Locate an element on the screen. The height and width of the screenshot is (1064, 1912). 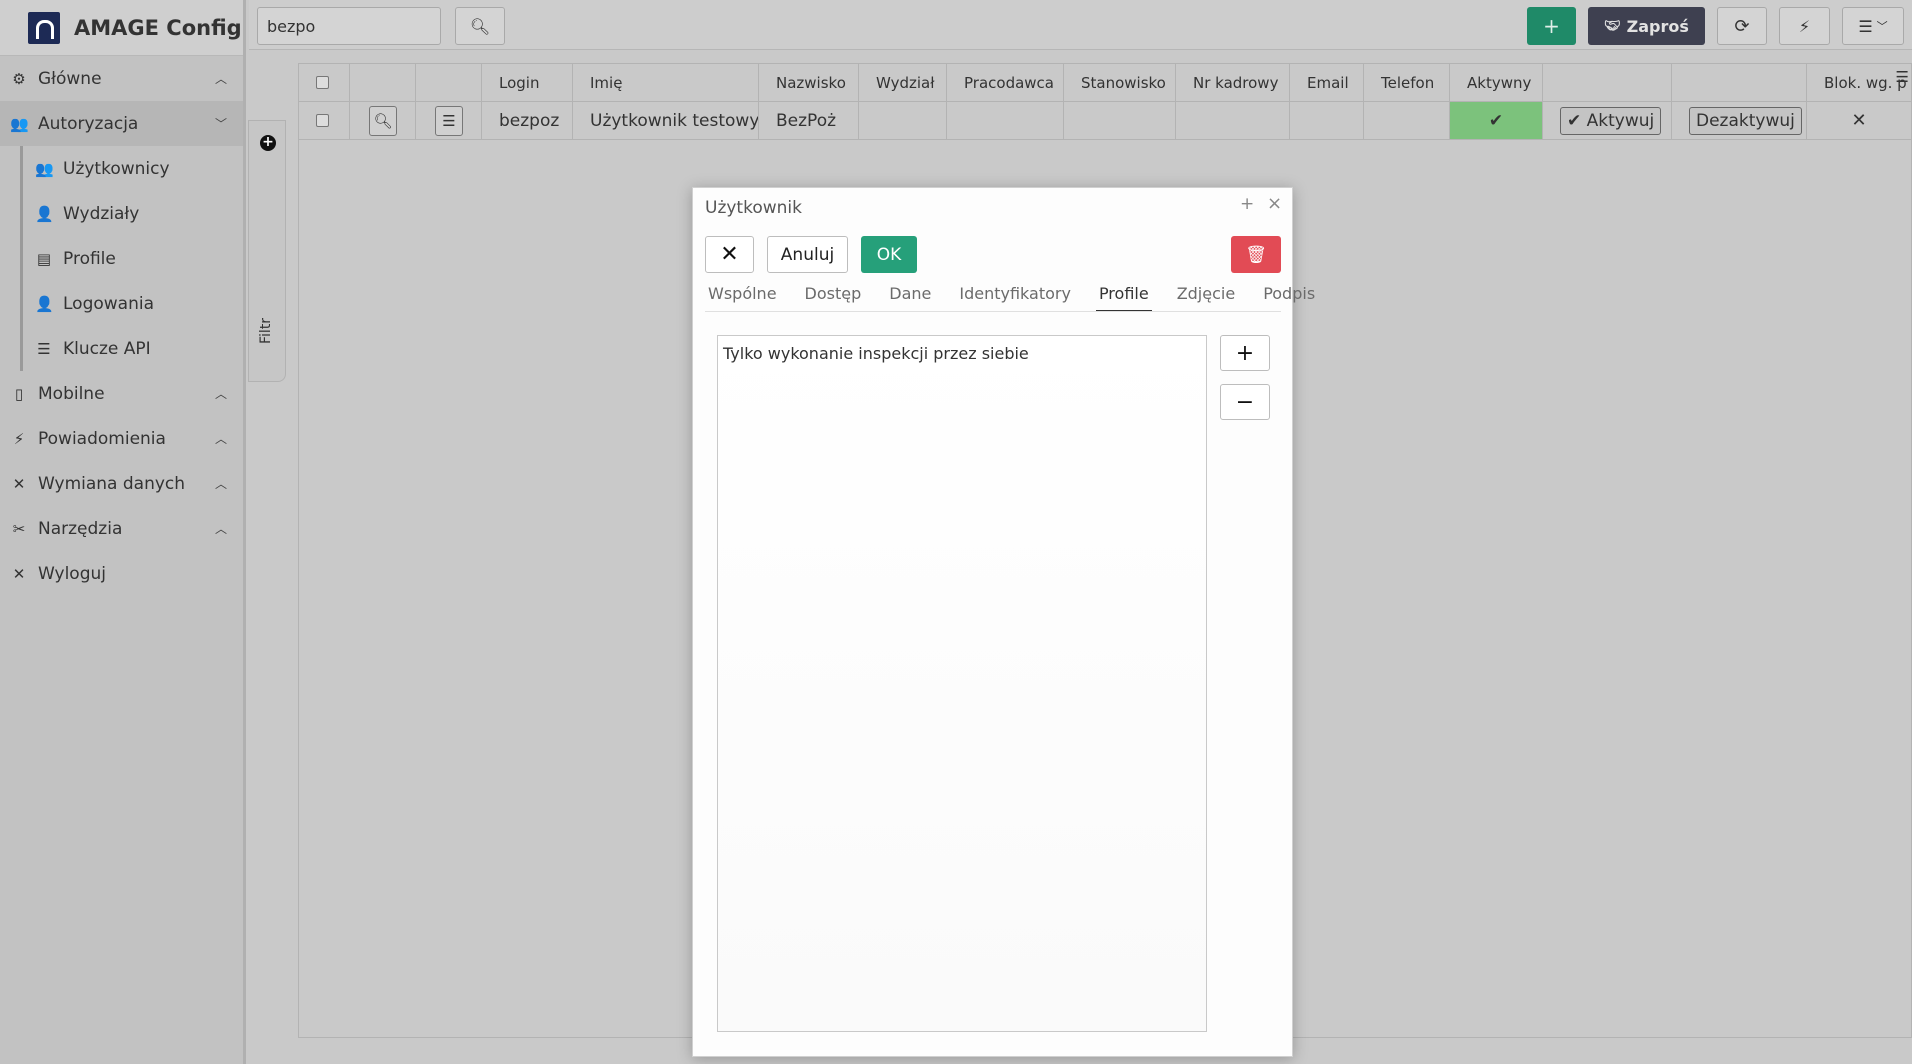
close-icon: × is located at coordinates (1274, 203).